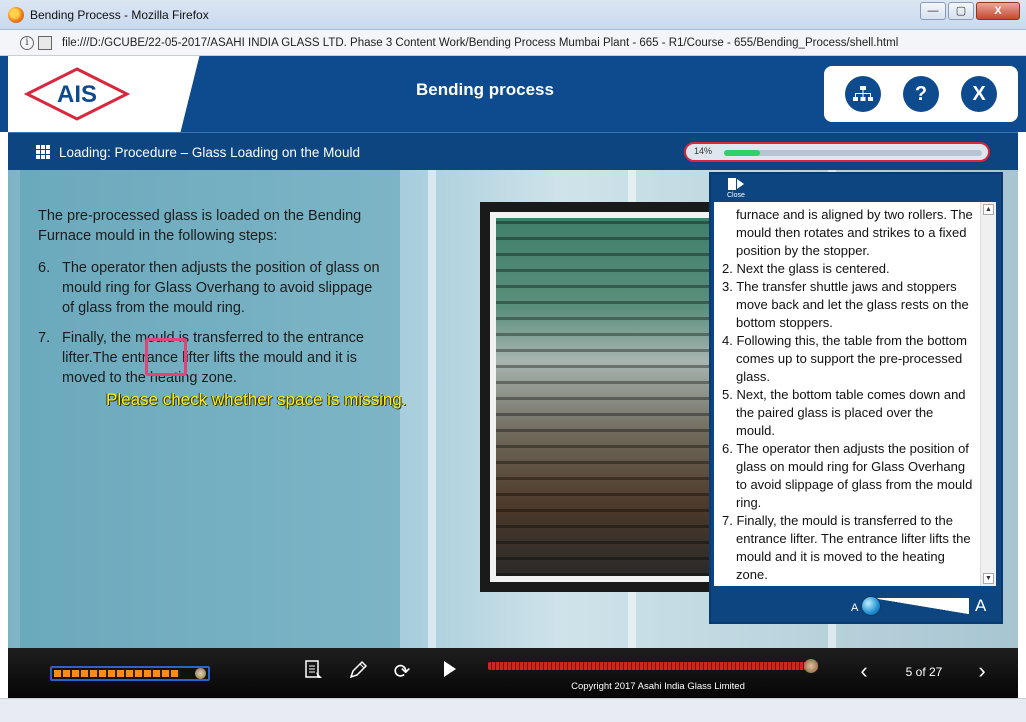  Describe the element at coordinates (811, 666) in the screenshot. I see `seek-knob` at that location.